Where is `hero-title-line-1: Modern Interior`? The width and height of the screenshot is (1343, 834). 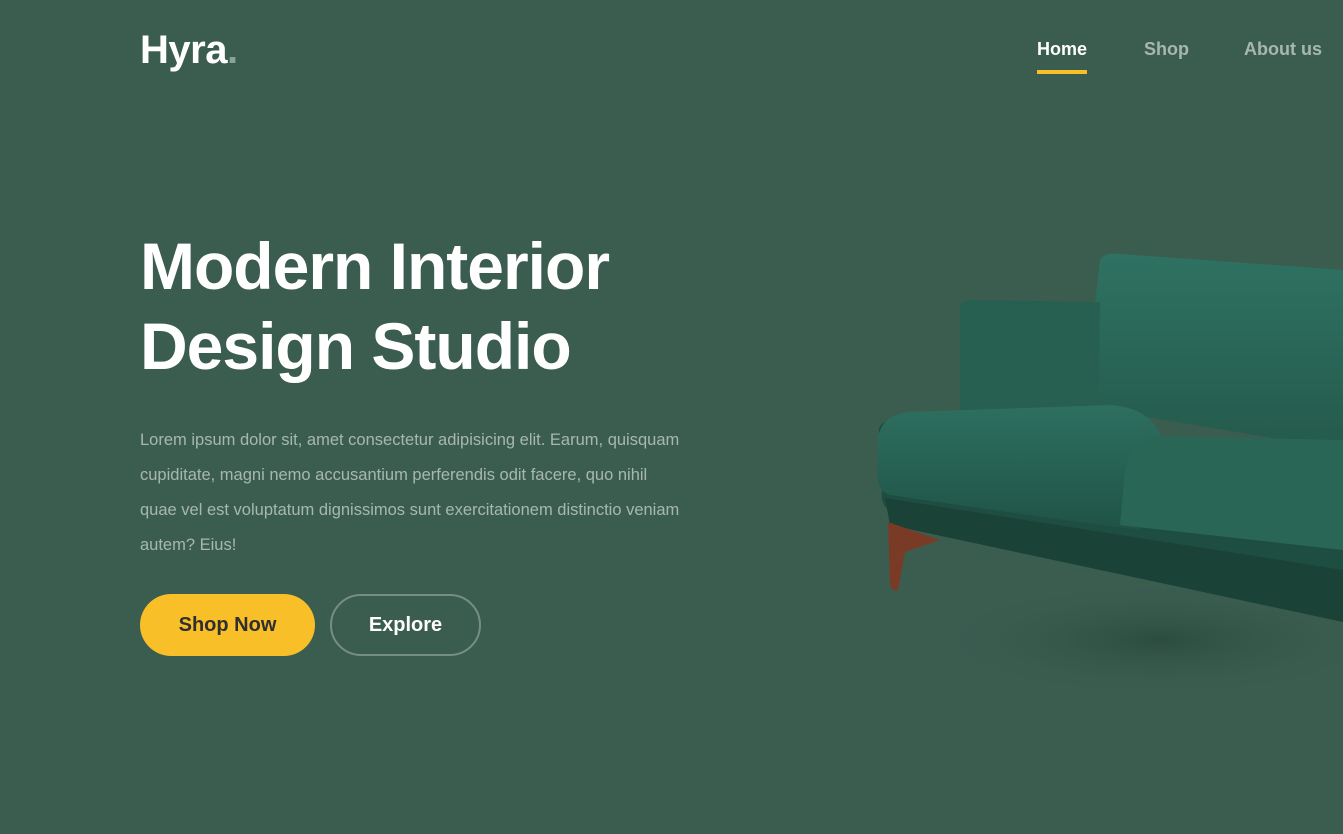 hero-title-line-1: Modern Interior is located at coordinates (375, 266).